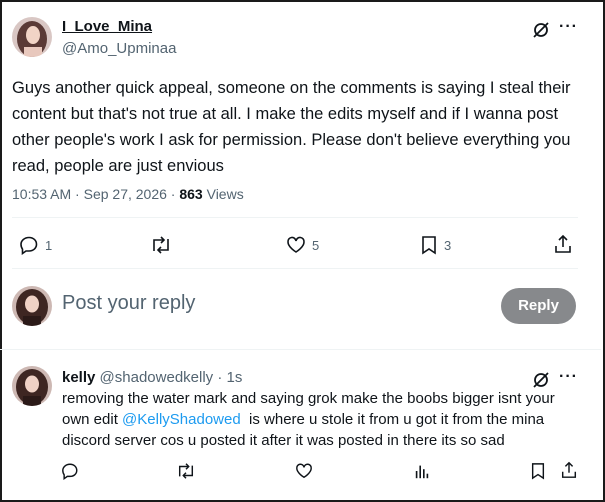 The width and height of the screenshot is (605, 502). What do you see at coordinates (32, 37) in the screenshot?
I see `author-avatar` at bounding box center [32, 37].